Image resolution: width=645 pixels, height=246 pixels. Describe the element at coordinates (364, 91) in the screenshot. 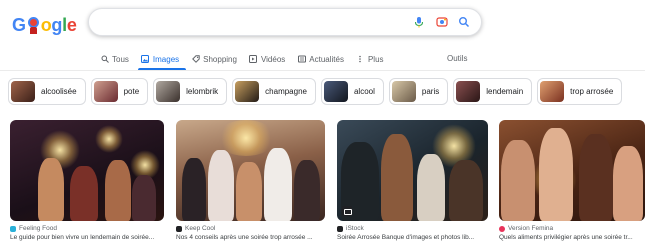

I see `chip-label: alcool` at that location.